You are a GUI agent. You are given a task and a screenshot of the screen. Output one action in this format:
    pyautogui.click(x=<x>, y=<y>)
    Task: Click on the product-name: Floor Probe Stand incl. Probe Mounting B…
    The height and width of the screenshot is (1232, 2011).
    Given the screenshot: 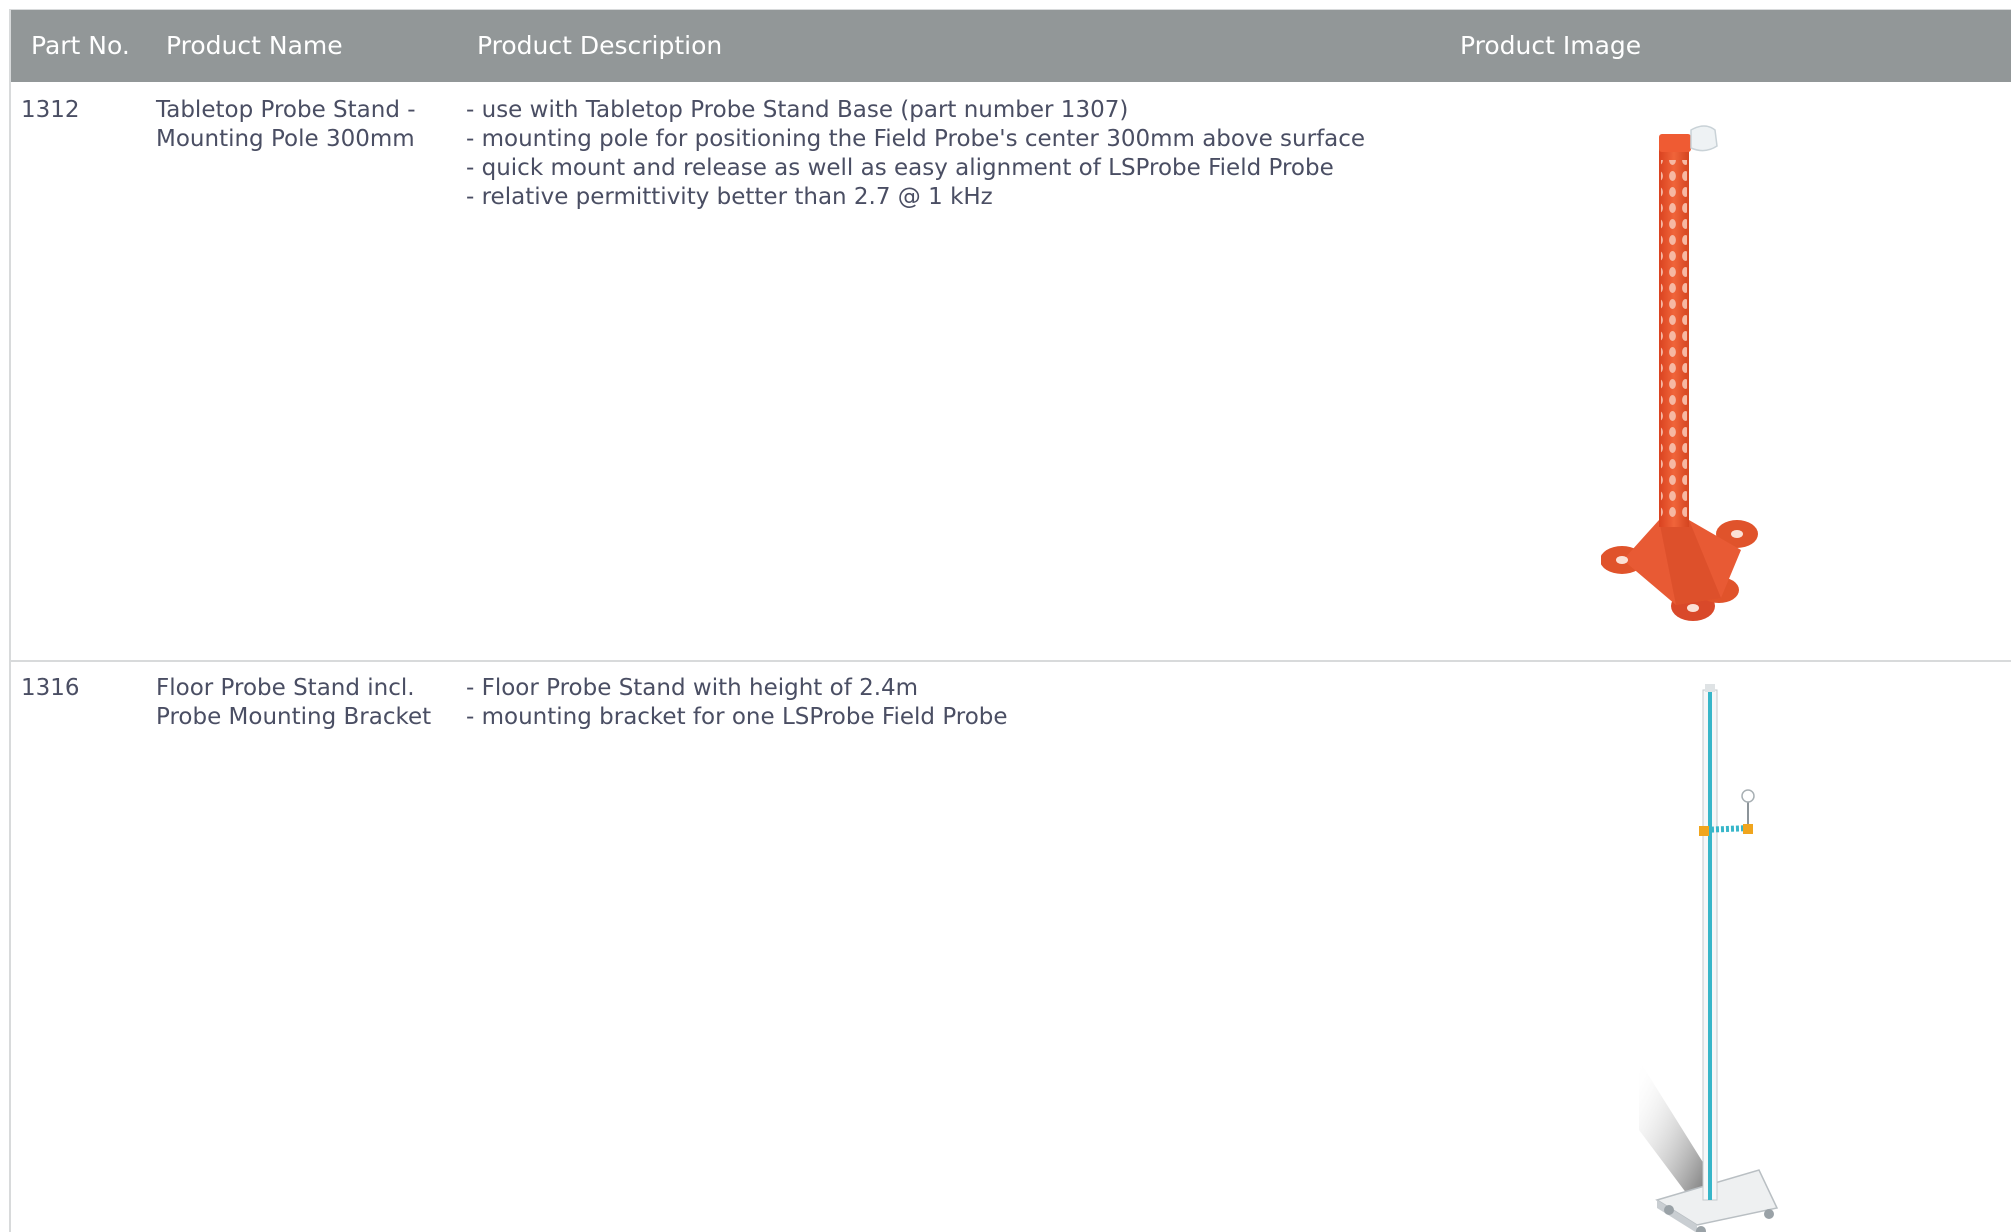 What is the action you would take?
    pyautogui.click(x=293, y=703)
    